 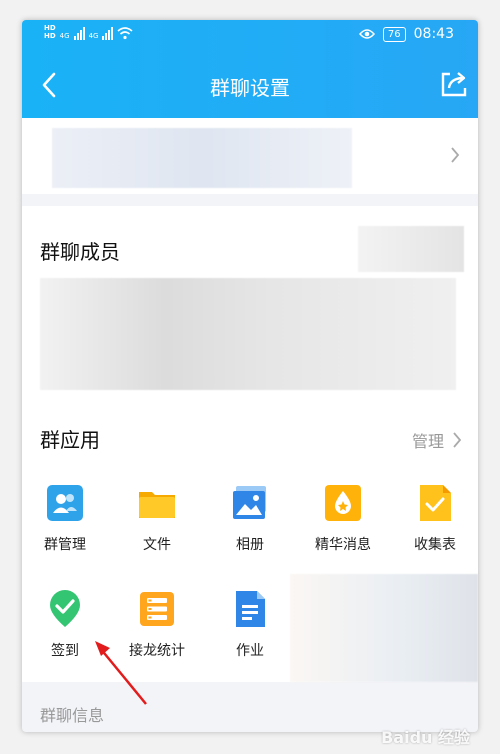 I want to click on relay-statistics-icon, so click(x=157, y=609).